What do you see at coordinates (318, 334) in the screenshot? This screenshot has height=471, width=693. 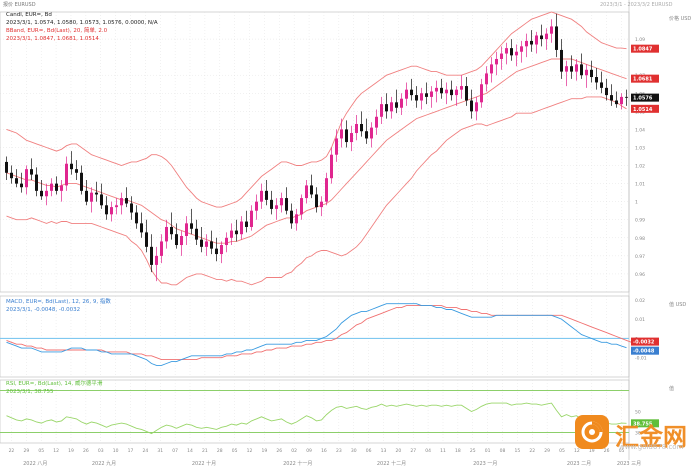 I see `macd-panel` at bounding box center [318, 334].